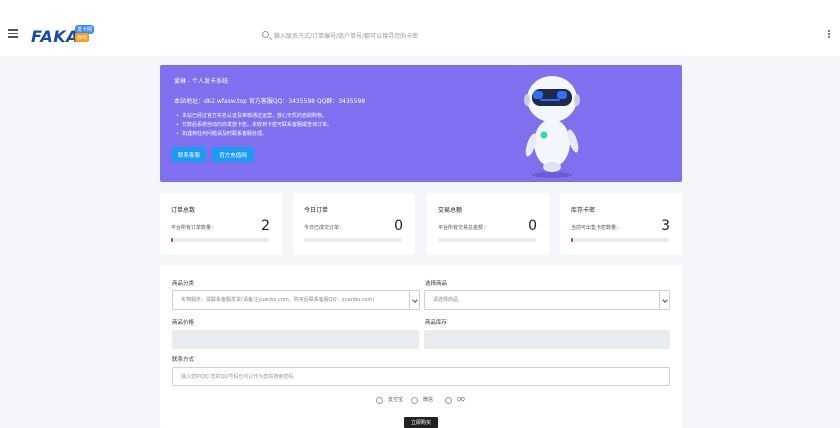  What do you see at coordinates (316, 210) in the screenshot?
I see `stat-title: 今日订单` at bounding box center [316, 210].